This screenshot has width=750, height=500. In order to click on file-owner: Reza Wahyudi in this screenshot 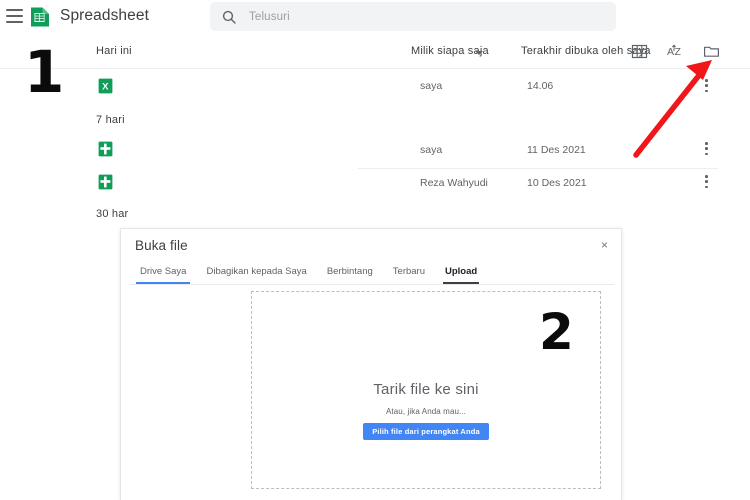, I will do `click(454, 183)`.